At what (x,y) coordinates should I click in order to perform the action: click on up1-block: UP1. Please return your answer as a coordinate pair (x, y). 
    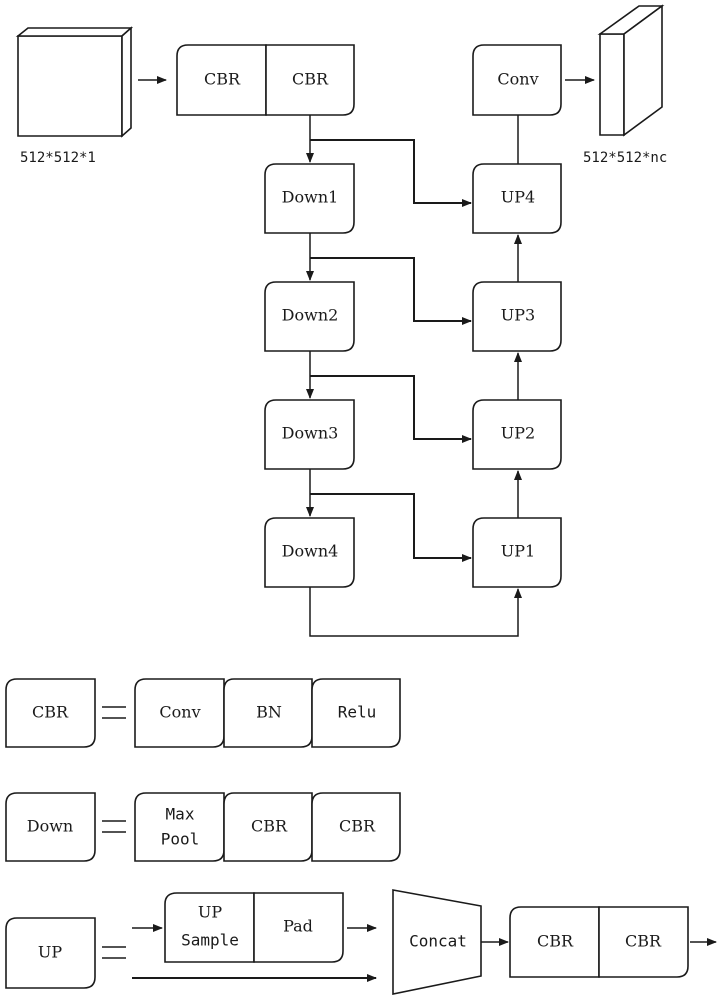
    Looking at the image, I should click on (517, 552).